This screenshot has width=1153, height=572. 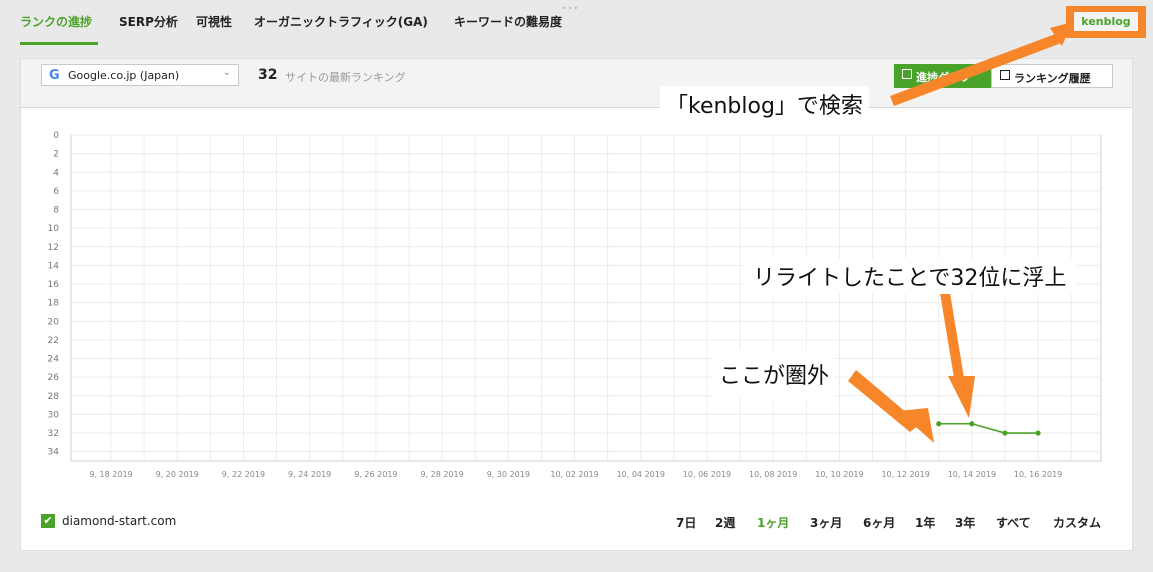 I want to click on tab-serp-analysis: SERP分析, so click(x=148, y=21).